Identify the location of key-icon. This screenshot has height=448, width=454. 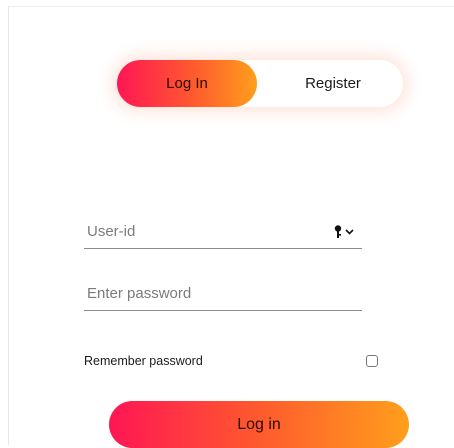
(344, 231).